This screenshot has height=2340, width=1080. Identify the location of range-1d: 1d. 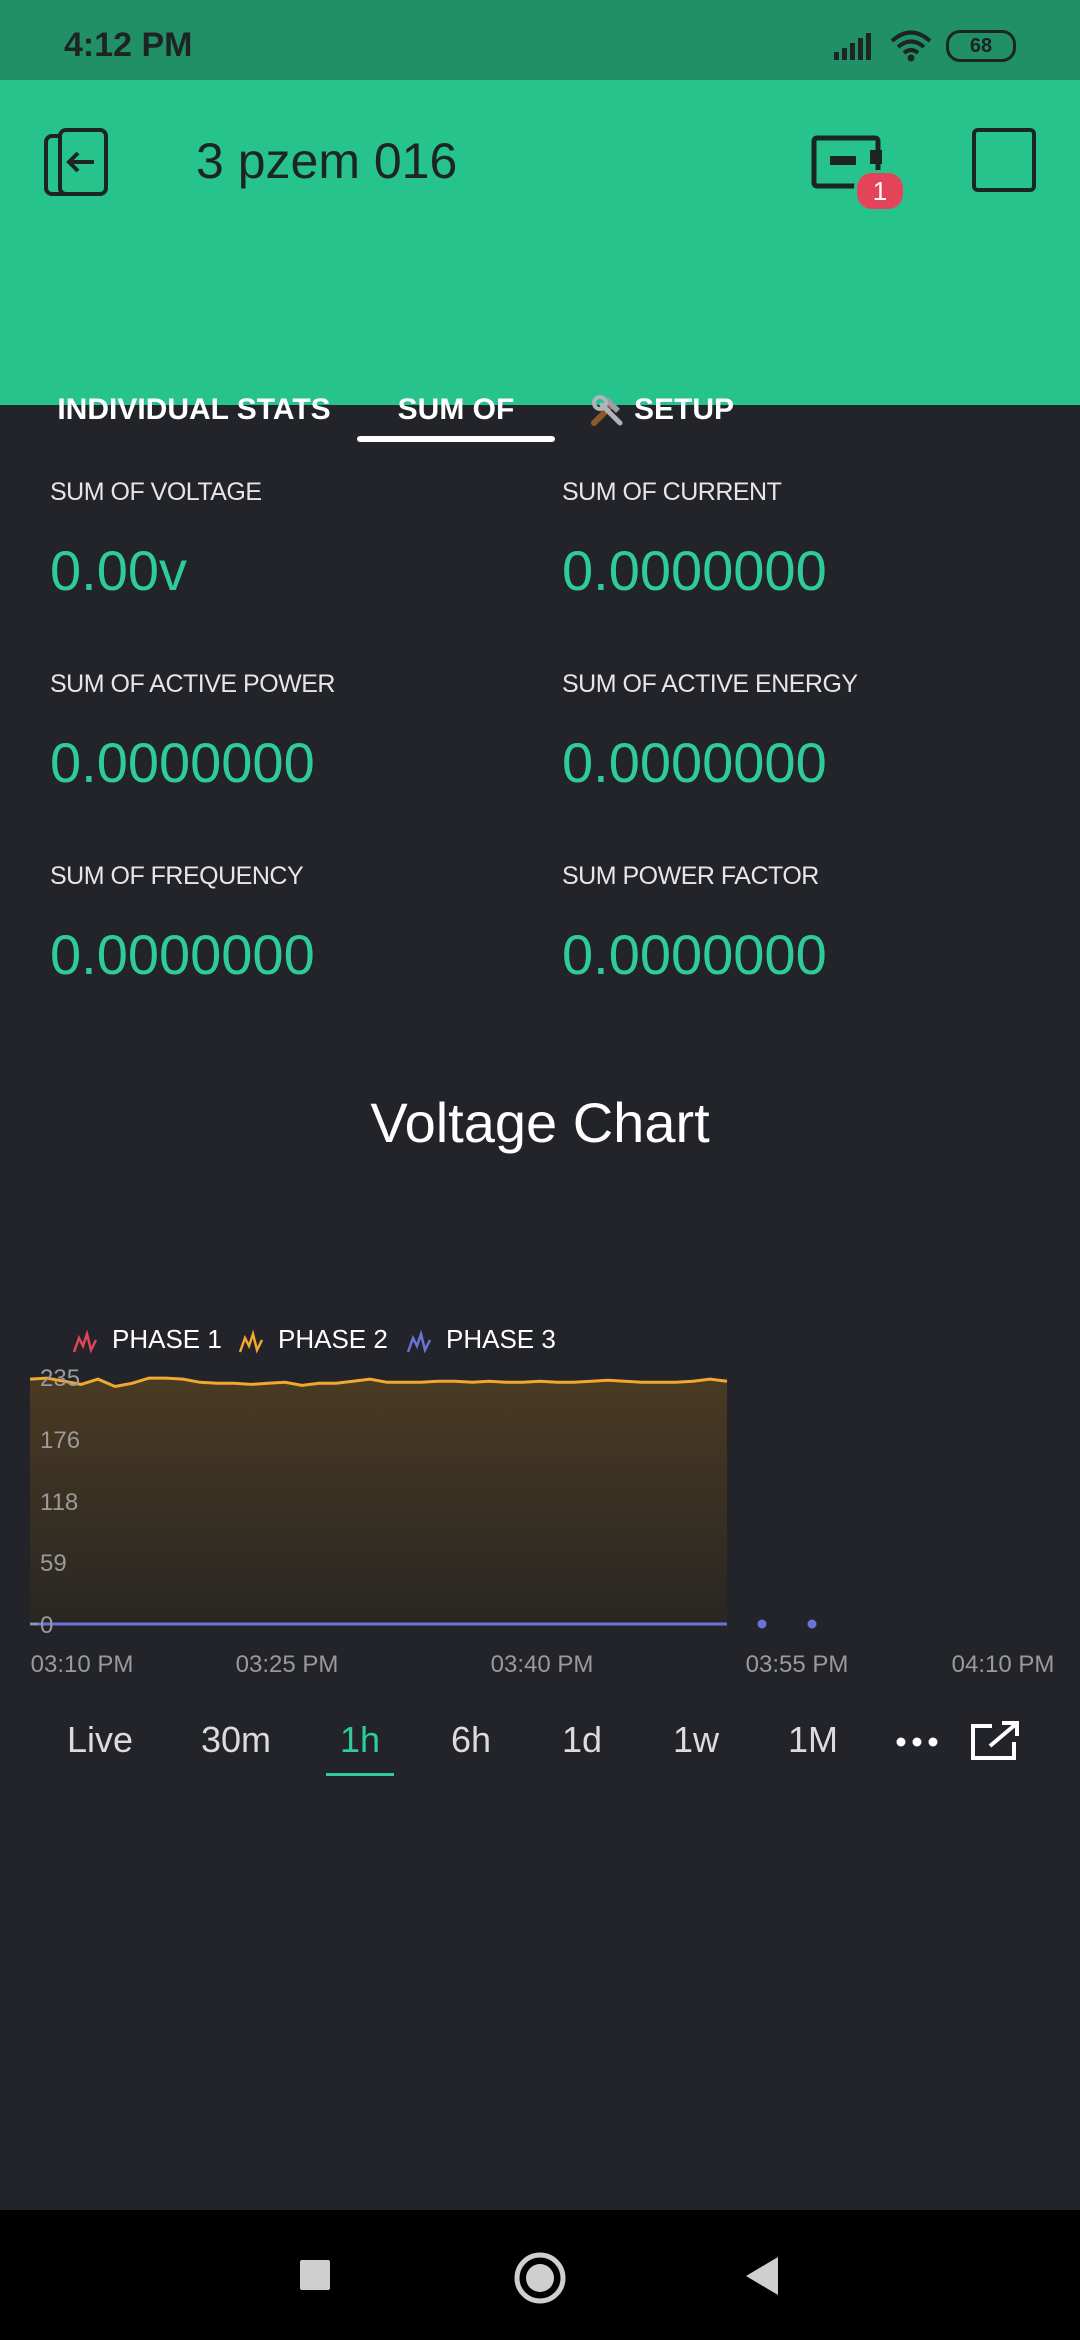
(582, 1740).